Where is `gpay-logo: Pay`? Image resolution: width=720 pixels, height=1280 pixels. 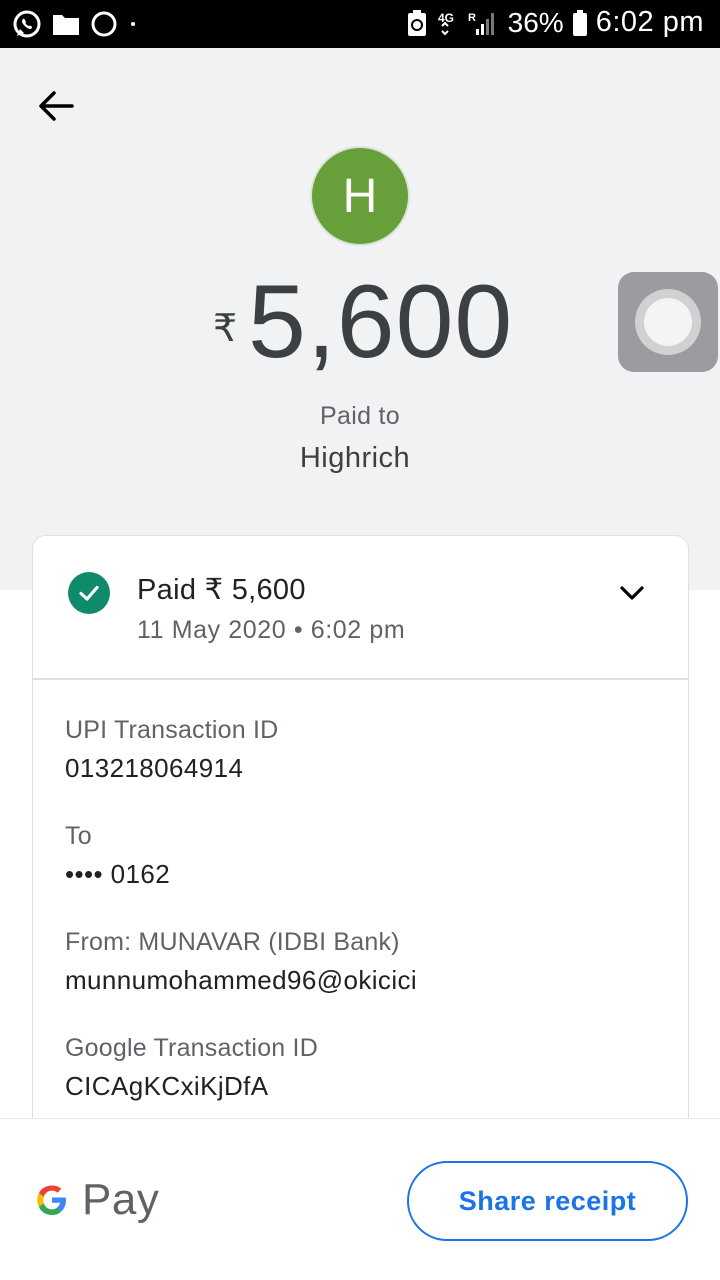
gpay-logo: Pay is located at coordinates (95, 1200).